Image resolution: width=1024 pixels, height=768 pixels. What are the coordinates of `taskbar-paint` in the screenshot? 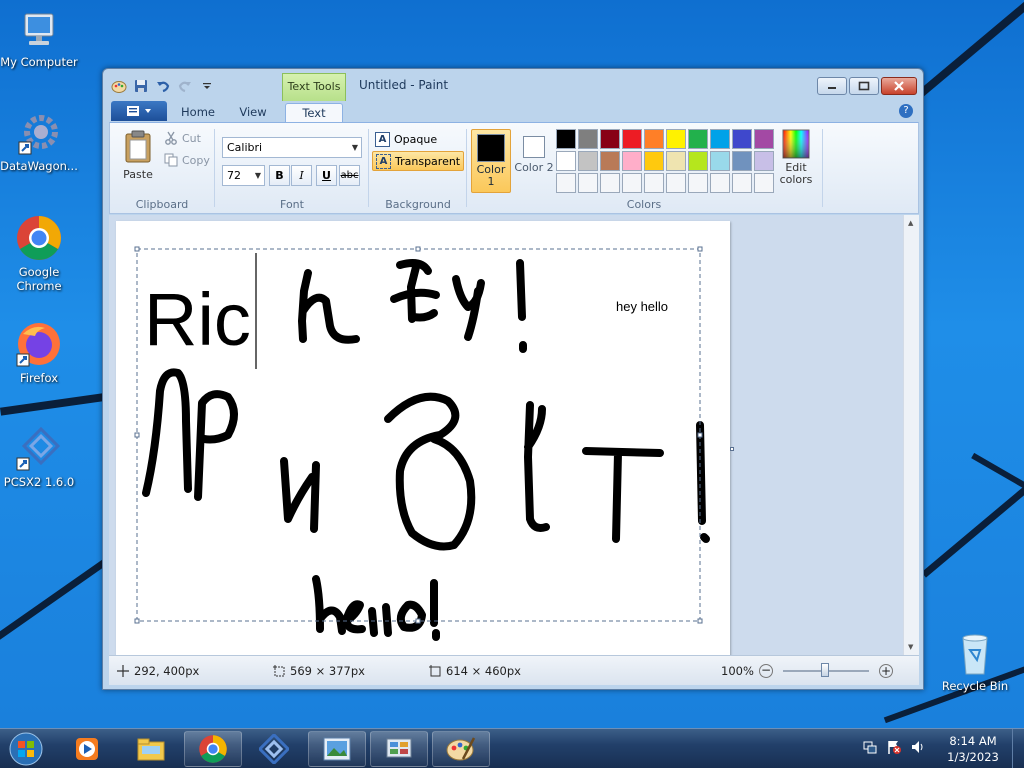 It's located at (461, 749).